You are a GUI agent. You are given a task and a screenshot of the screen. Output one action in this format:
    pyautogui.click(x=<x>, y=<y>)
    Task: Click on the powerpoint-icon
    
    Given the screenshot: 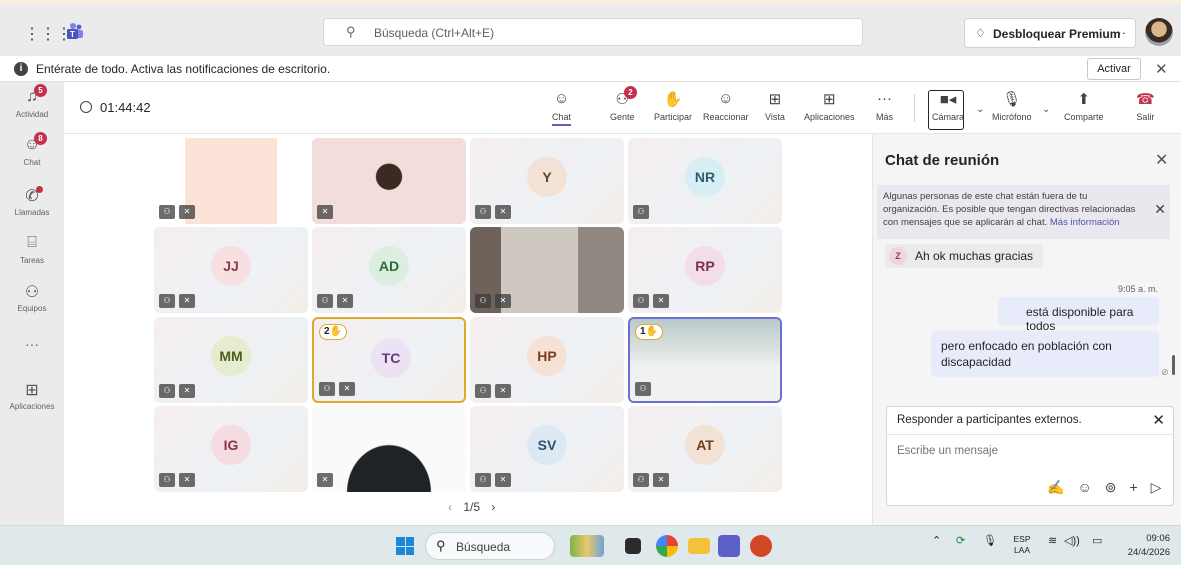 What is the action you would take?
    pyautogui.click(x=761, y=546)
    